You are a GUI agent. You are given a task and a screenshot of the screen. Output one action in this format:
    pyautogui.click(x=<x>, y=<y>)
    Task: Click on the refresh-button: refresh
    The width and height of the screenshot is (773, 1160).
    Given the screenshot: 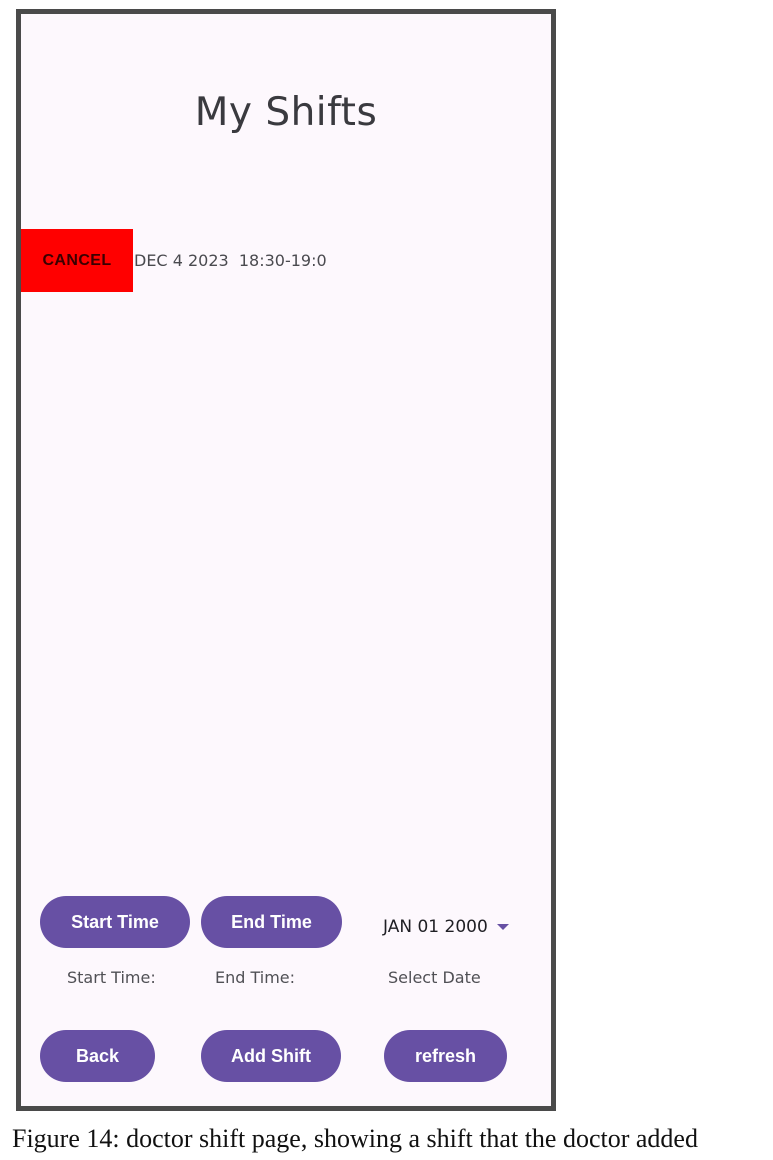 What is the action you would take?
    pyautogui.click(x=445, y=1056)
    